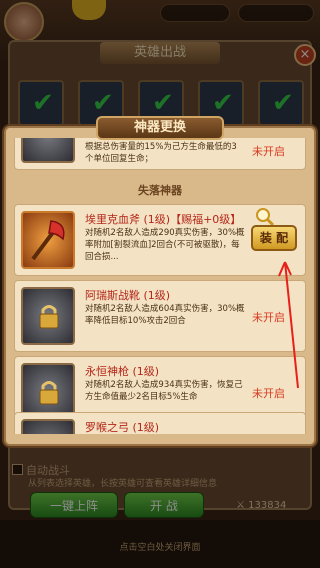 The image size is (320, 568). I want to click on artifact-desc: 对随机2名敌人造成604真实伤害，30%概率降低目标10%攻击2回合, so click(165, 315).